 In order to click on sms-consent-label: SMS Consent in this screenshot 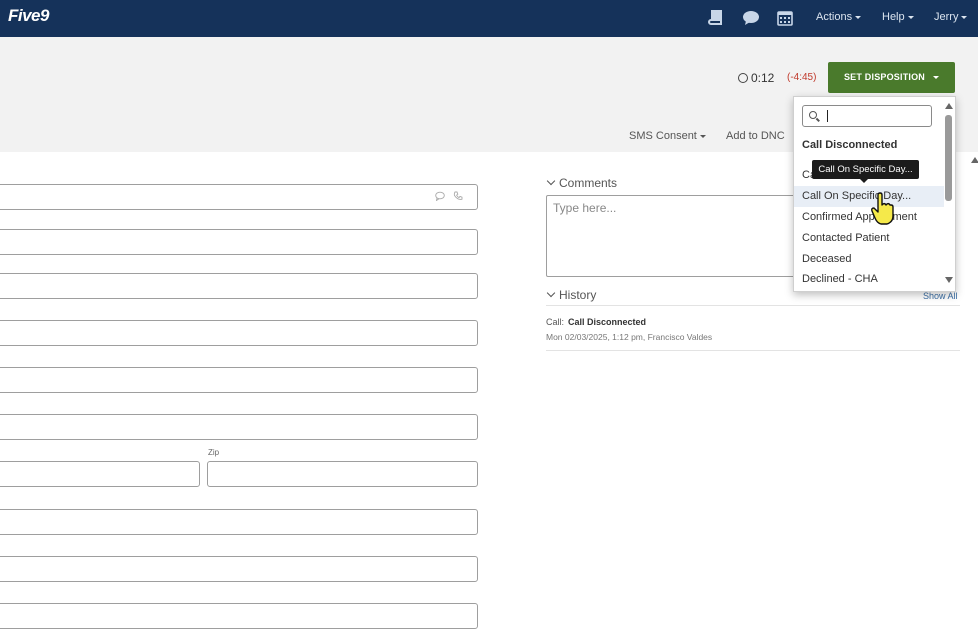, I will do `click(663, 136)`.